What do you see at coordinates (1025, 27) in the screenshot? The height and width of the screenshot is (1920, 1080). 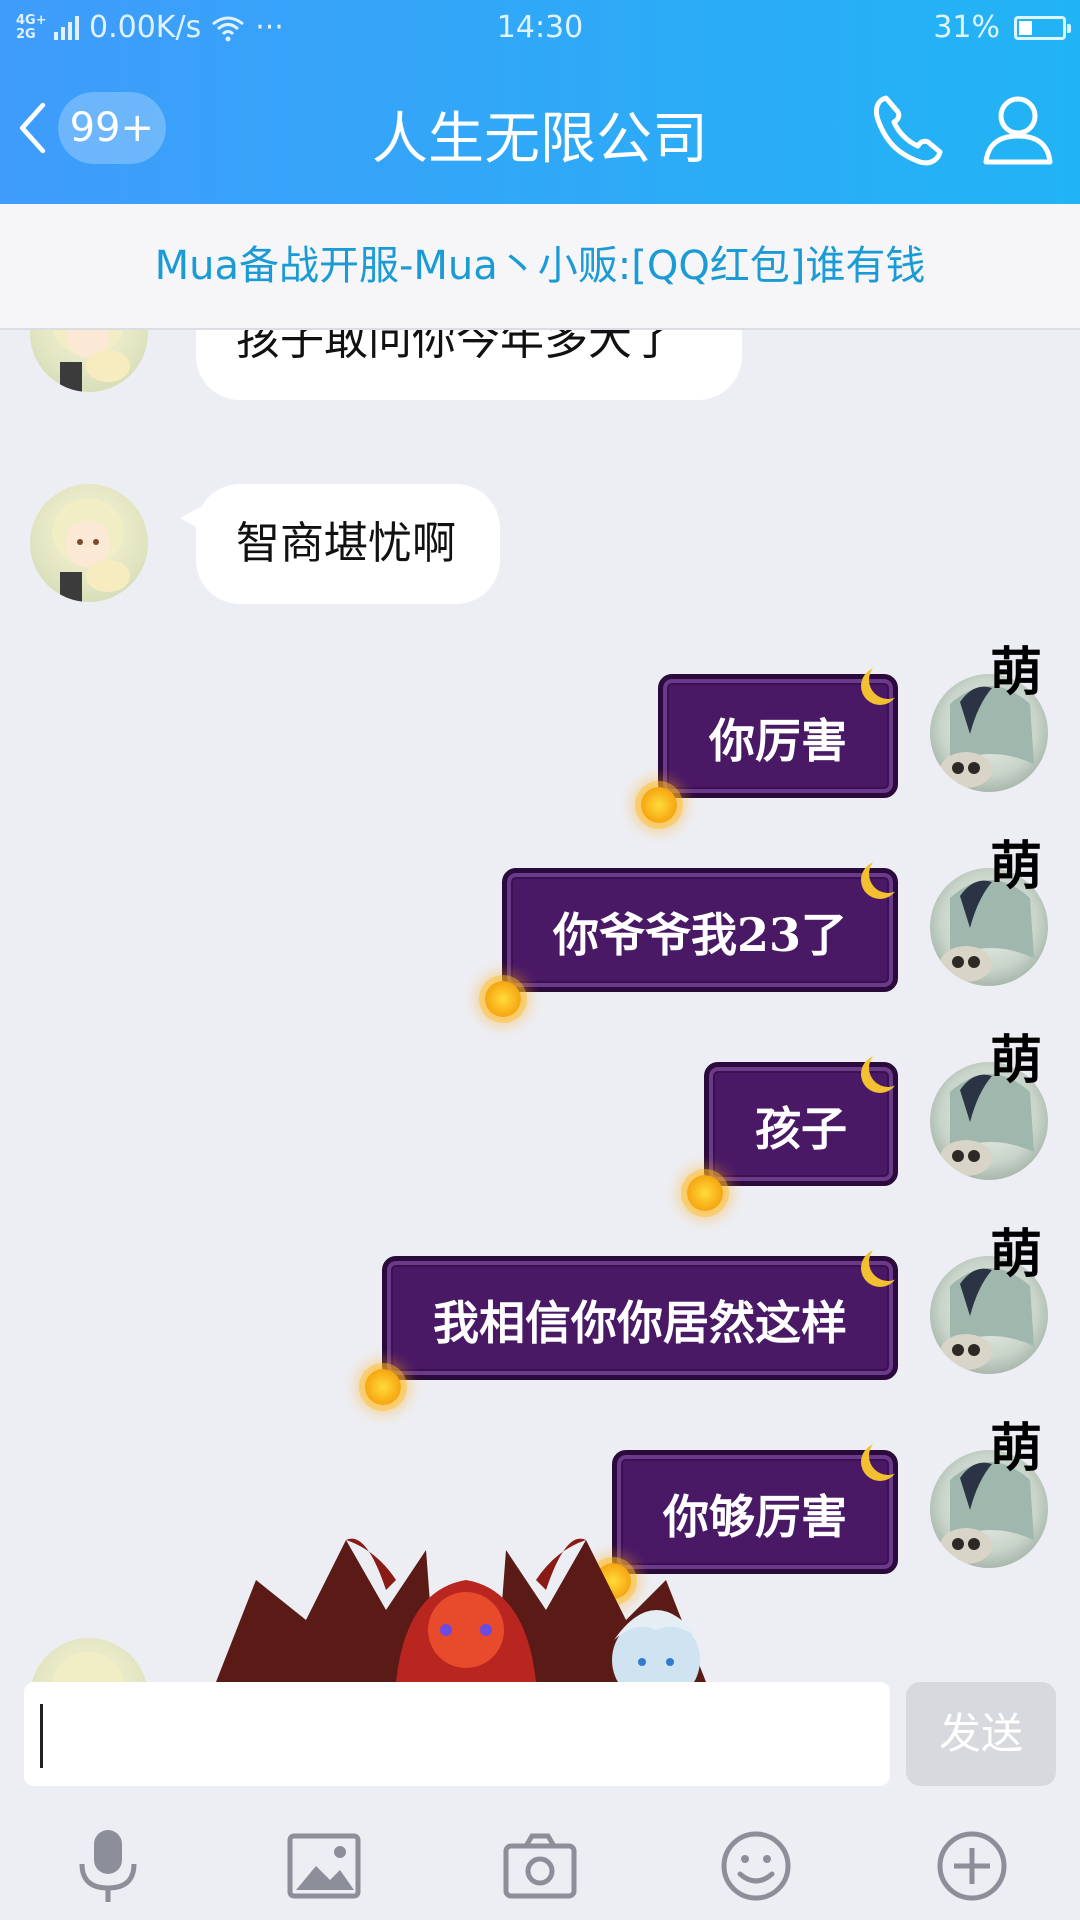 I see `battery-fill` at bounding box center [1025, 27].